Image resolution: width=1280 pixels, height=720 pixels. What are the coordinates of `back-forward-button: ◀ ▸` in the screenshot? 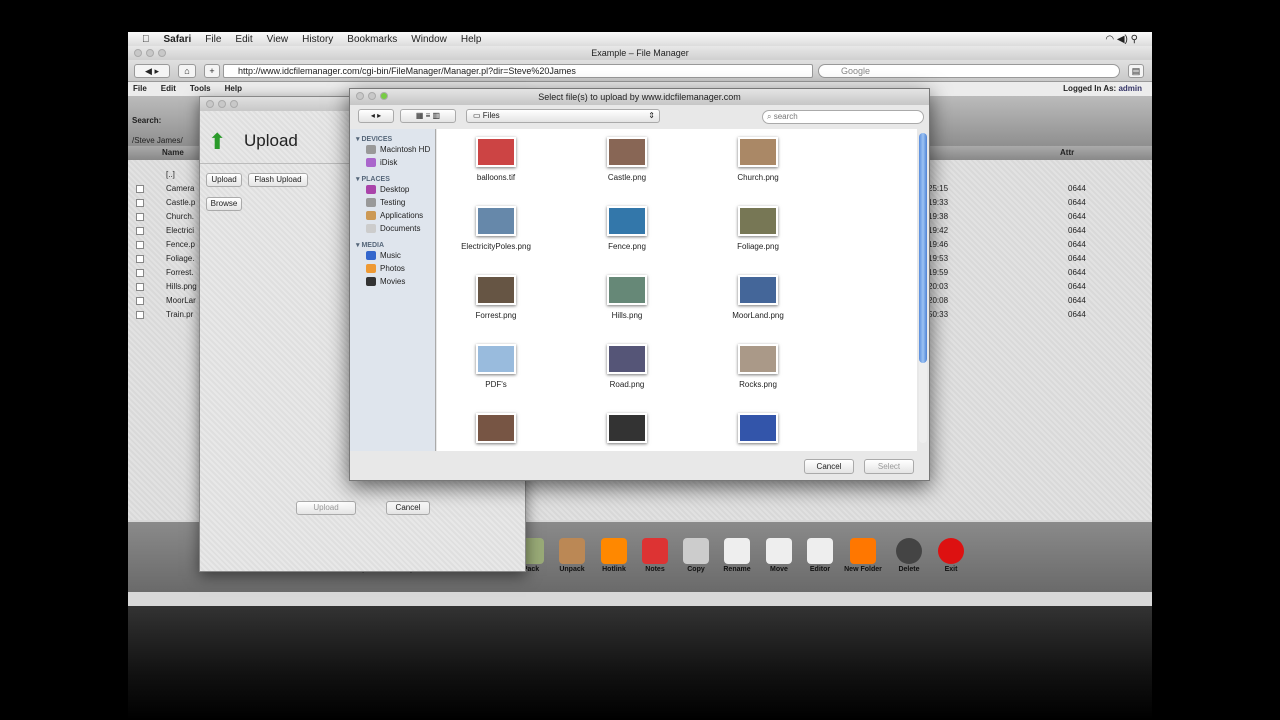 It's located at (152, 71).